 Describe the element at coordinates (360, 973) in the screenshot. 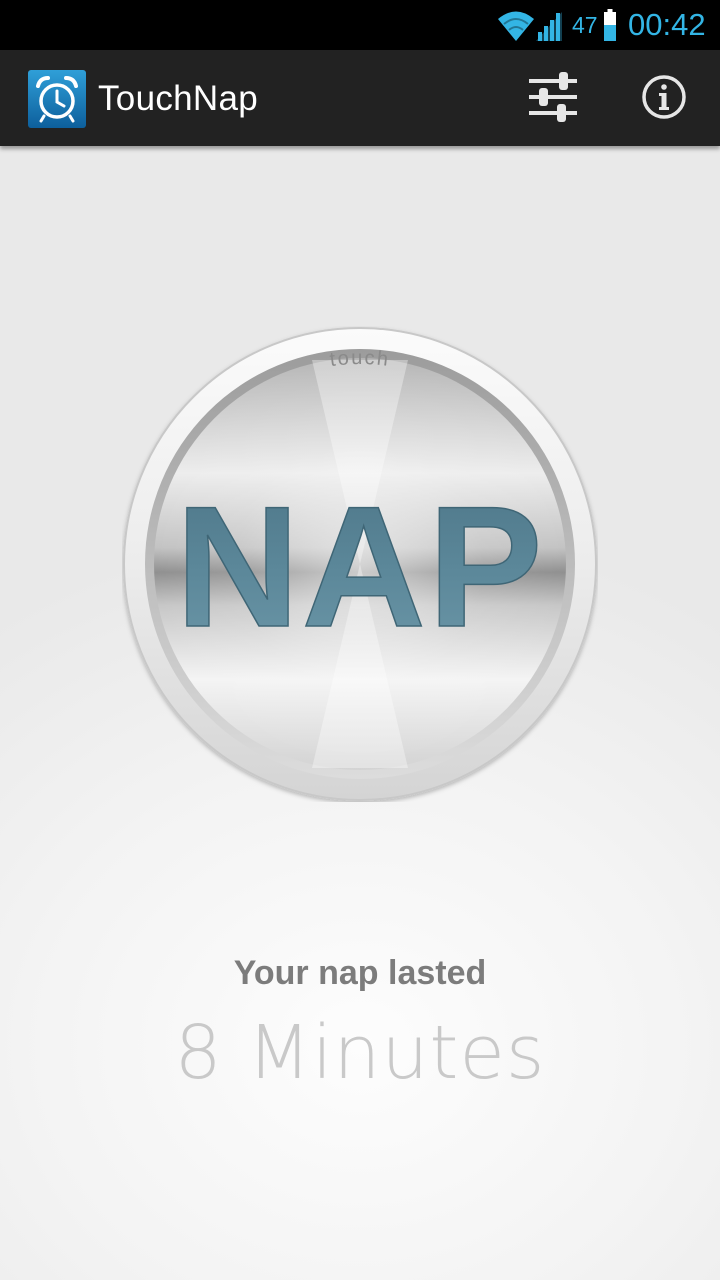

I see `nap-result-label: Your nap lasted` at that location.